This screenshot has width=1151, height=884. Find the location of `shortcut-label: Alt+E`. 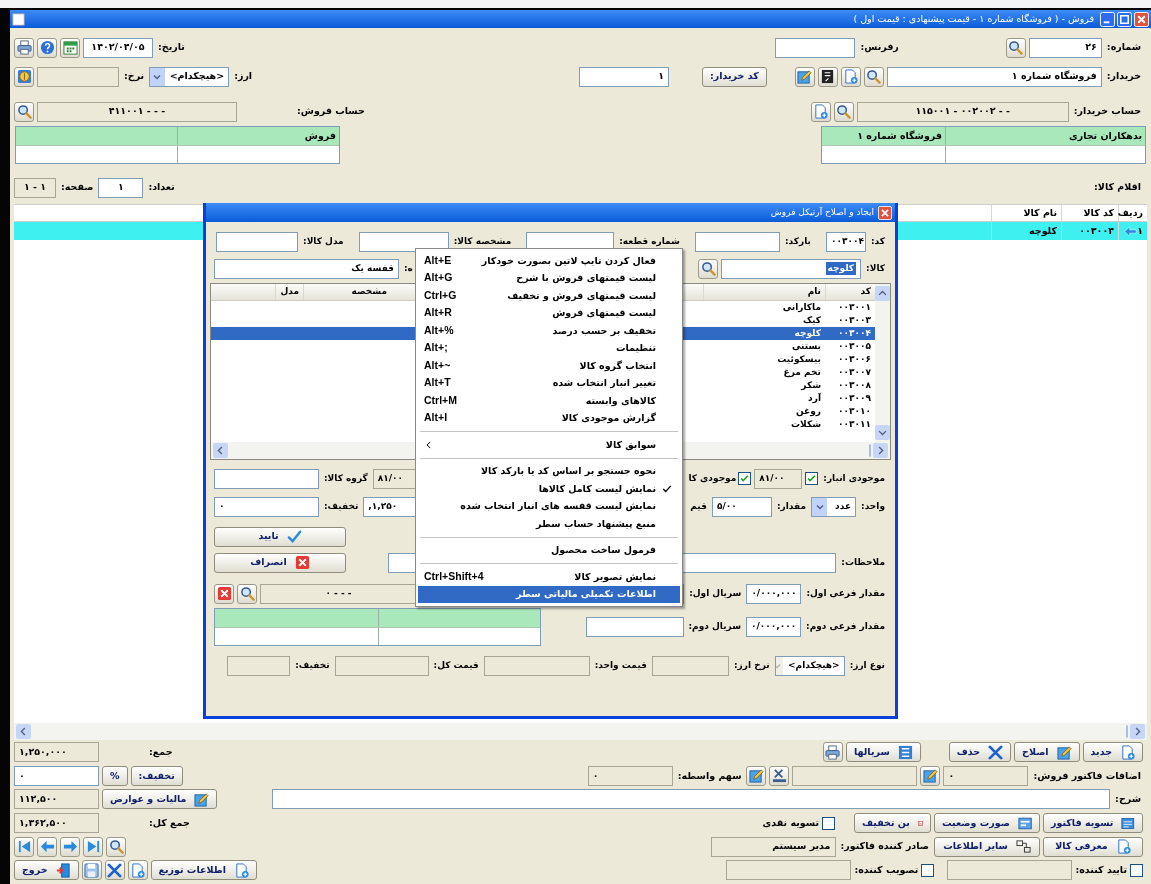

shortcut-label: Alt+E is located at coordinates (438, 260).